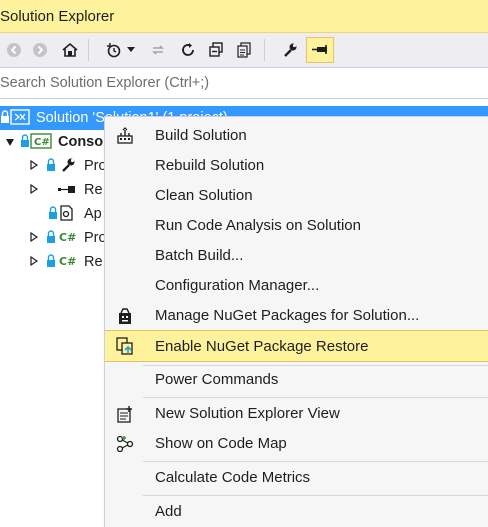 Image resolution: width=488 pixels, height=527 pixels. I want to click on toolbar, so click(244, 50).